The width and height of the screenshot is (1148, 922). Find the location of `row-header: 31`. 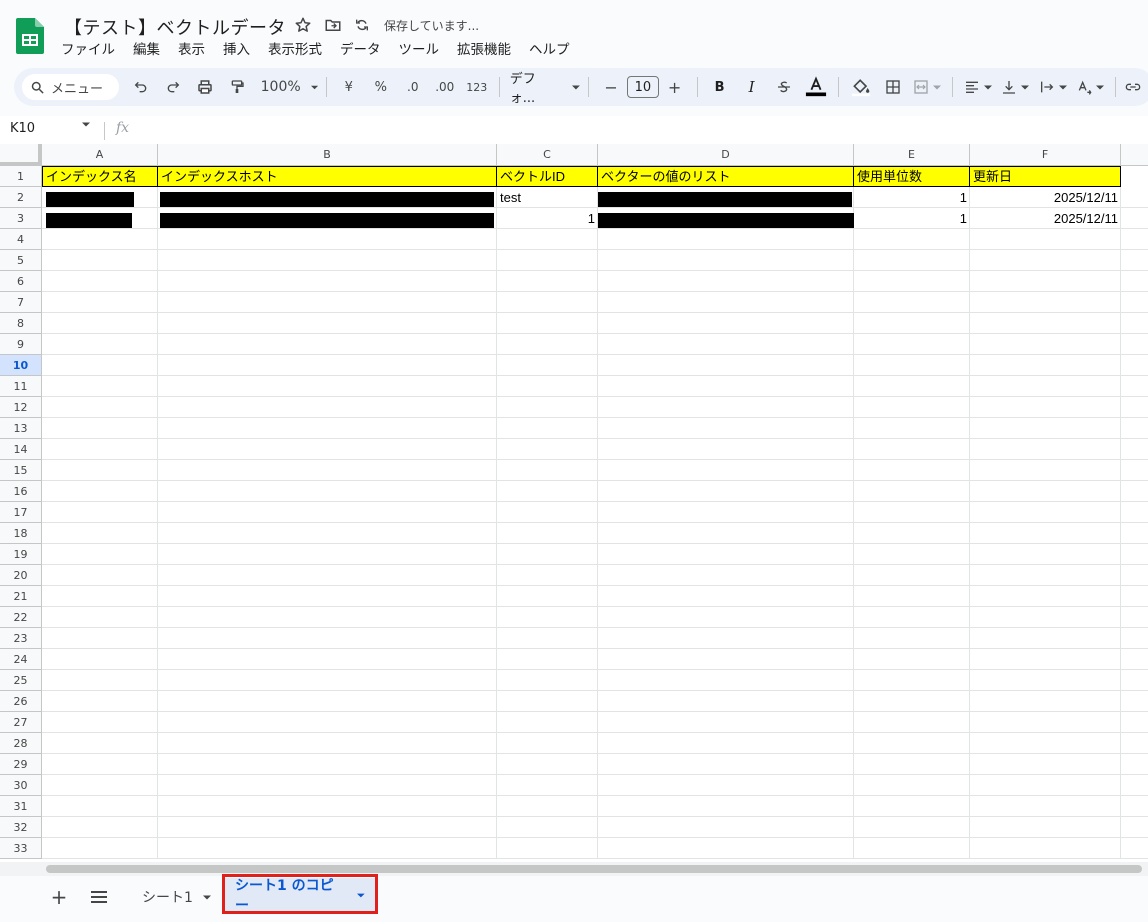

row-header: 31 is located at coordinates (21, 806).